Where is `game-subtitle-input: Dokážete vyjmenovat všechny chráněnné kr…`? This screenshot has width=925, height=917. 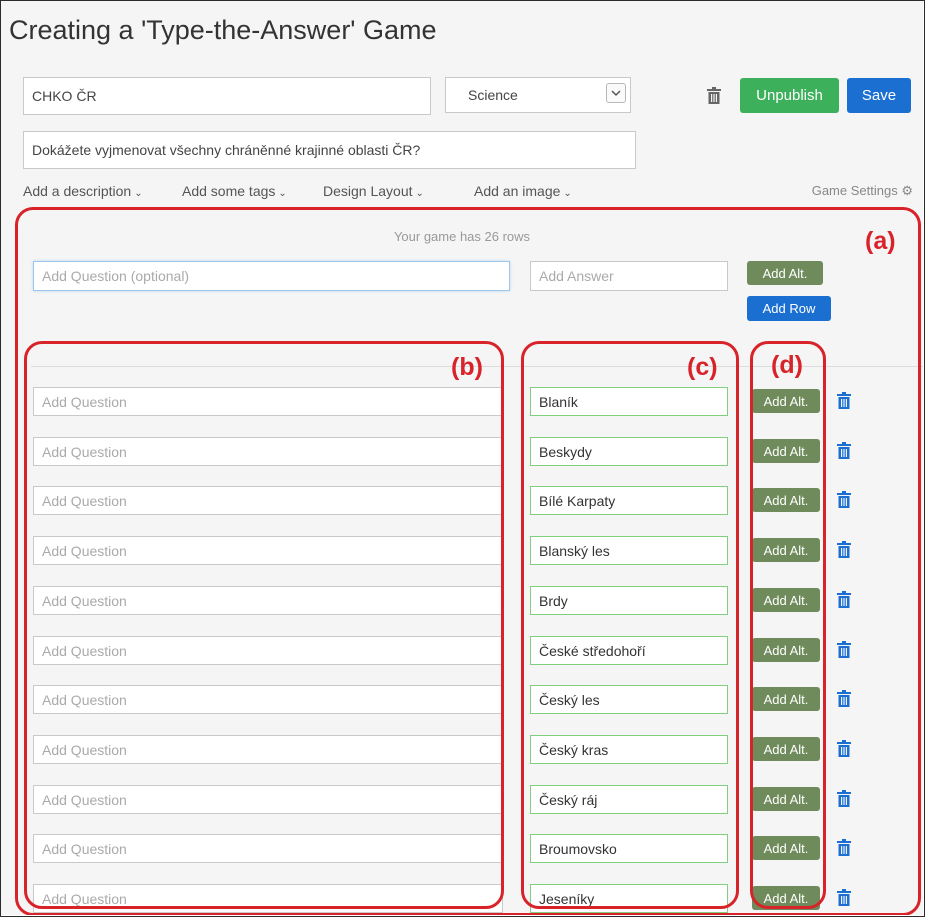
game-subtitle-input: Dokážete vyjmenovat všechny chráněnné kr… is located at coordinates (329, 150).